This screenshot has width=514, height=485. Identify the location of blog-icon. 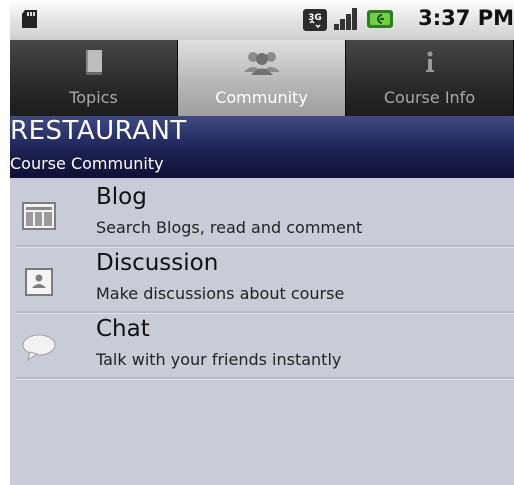
(39, 216).